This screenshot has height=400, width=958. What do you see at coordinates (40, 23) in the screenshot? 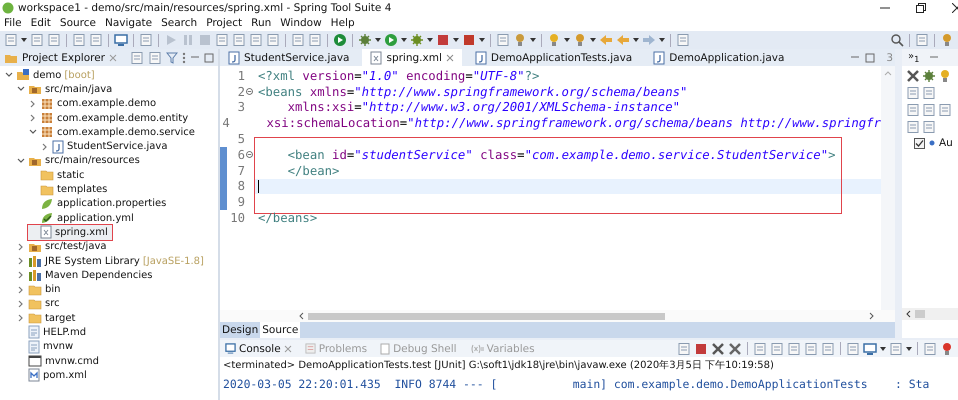
I see `menu-item: Edit` at bounding box center [40, 23].